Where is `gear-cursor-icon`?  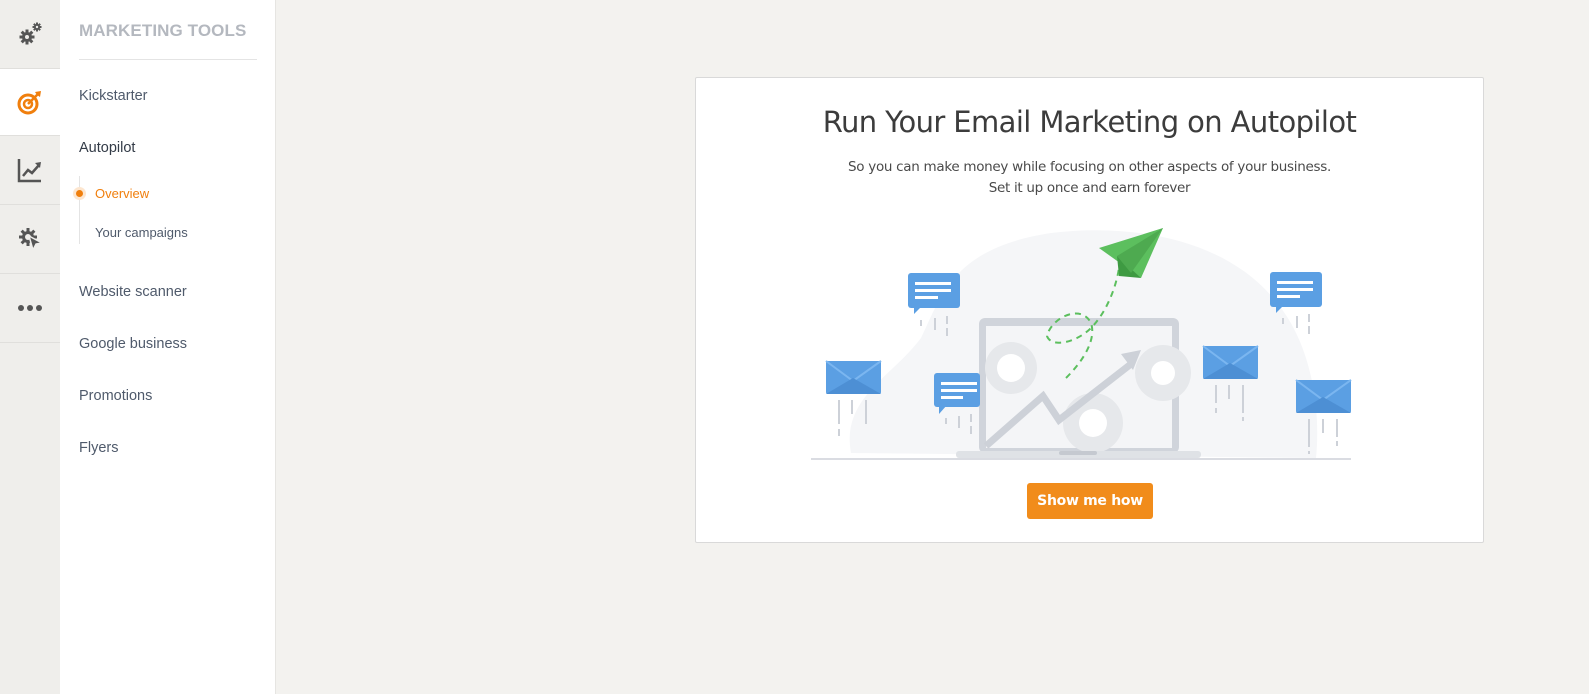 gear-cursor-icon is located at coordinates (31, 240).